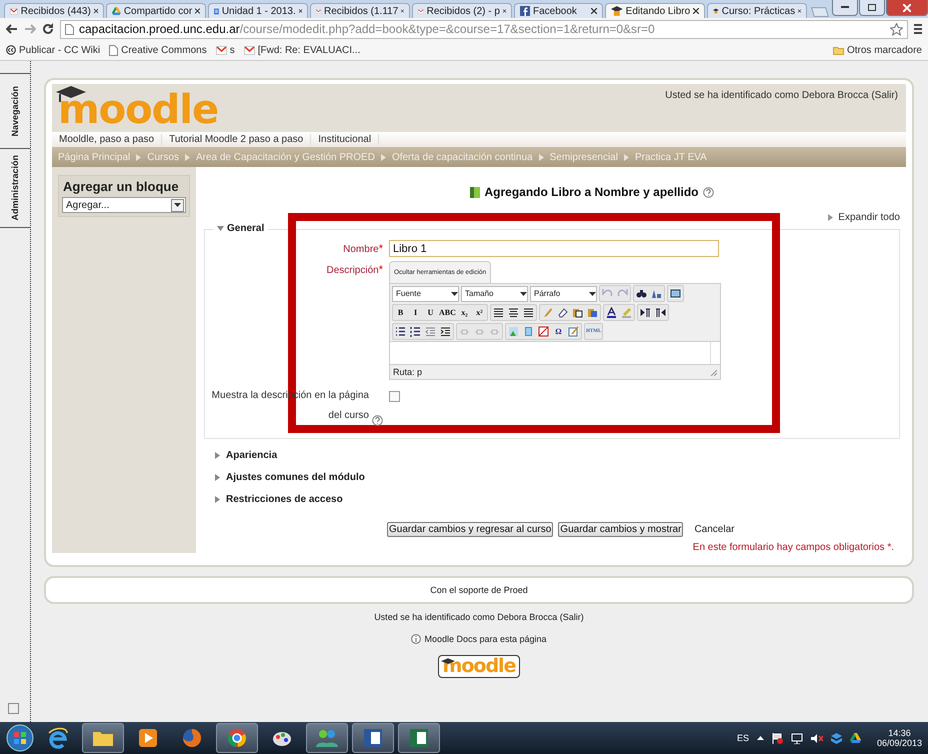  I want to click on dock-tab: Administración, so click(15, 188).